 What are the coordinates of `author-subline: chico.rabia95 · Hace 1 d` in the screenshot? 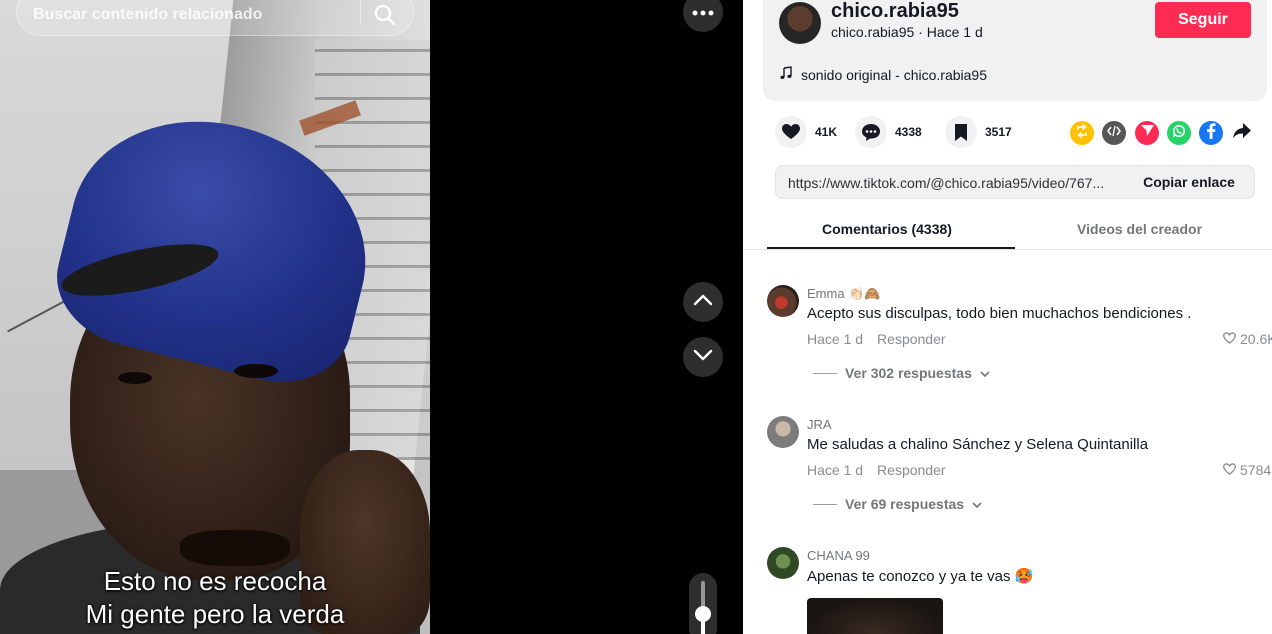 It's located at (907, 32).